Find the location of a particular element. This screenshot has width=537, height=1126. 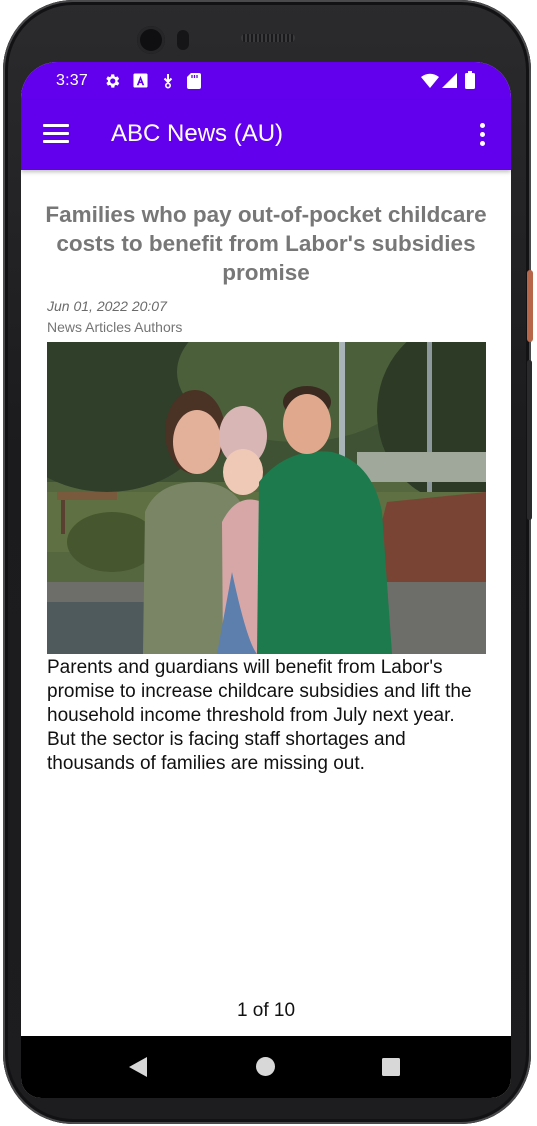

article-author: News Articles Authors is located at coordinates (115, 327).